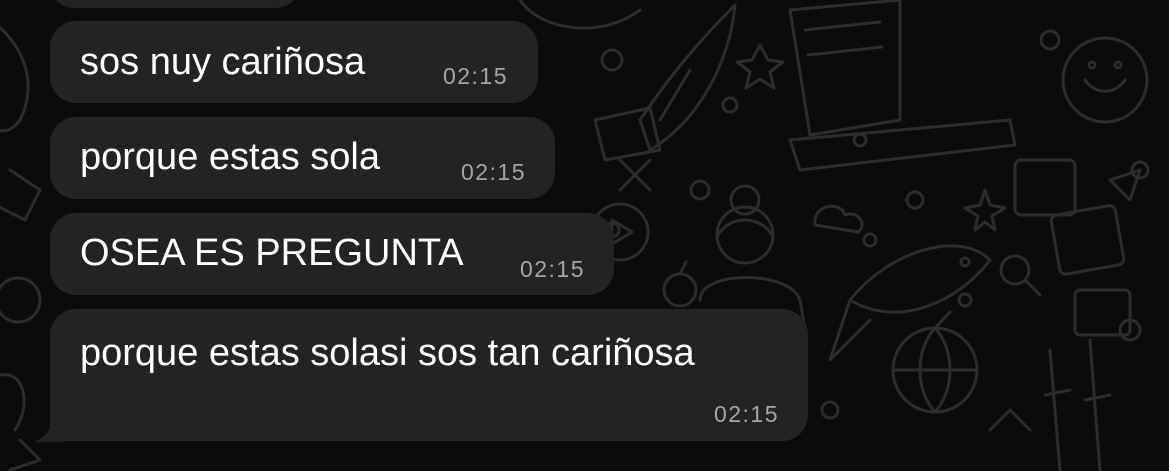 This screenshot has width=1169, height=471. What do you see at coordinates (175, 4) in the screenshot?
I see `message-bubble-partial` at bounding box center [175, 4].